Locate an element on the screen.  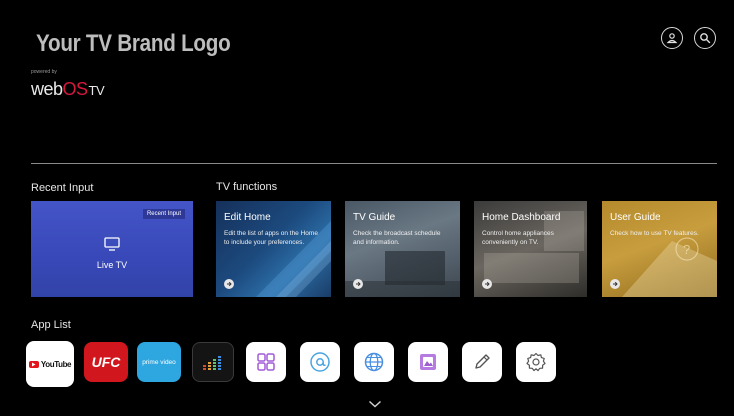
globe-icon is located at coordinates (374, 362).